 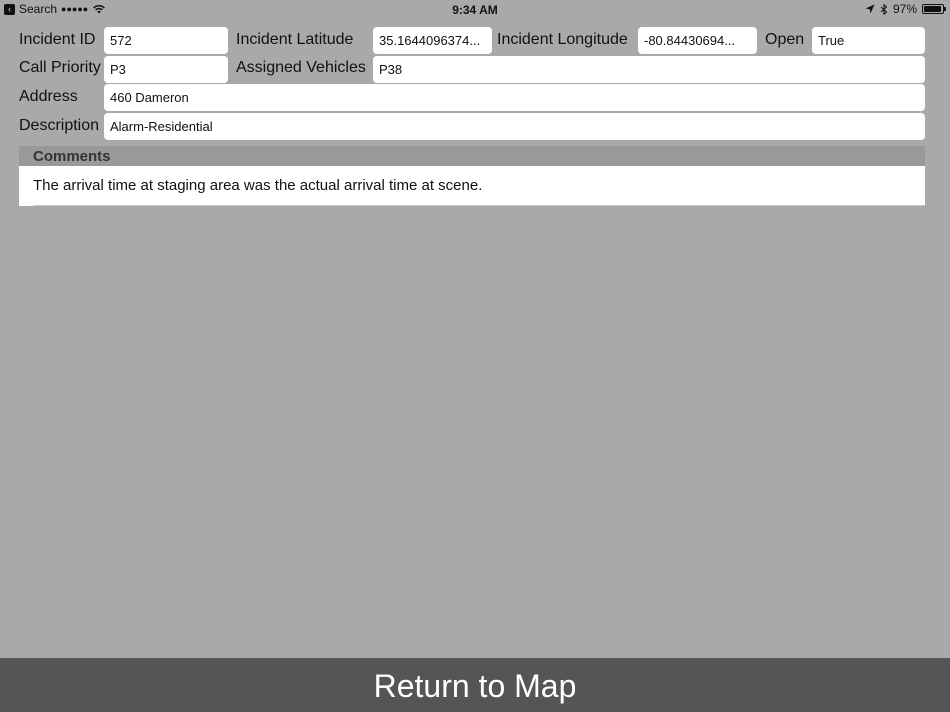 What do you see at coordinates (649, 69) in the screenshot?
I see `assigned-vehicles-field: P38` at bounding box center [649, 69].